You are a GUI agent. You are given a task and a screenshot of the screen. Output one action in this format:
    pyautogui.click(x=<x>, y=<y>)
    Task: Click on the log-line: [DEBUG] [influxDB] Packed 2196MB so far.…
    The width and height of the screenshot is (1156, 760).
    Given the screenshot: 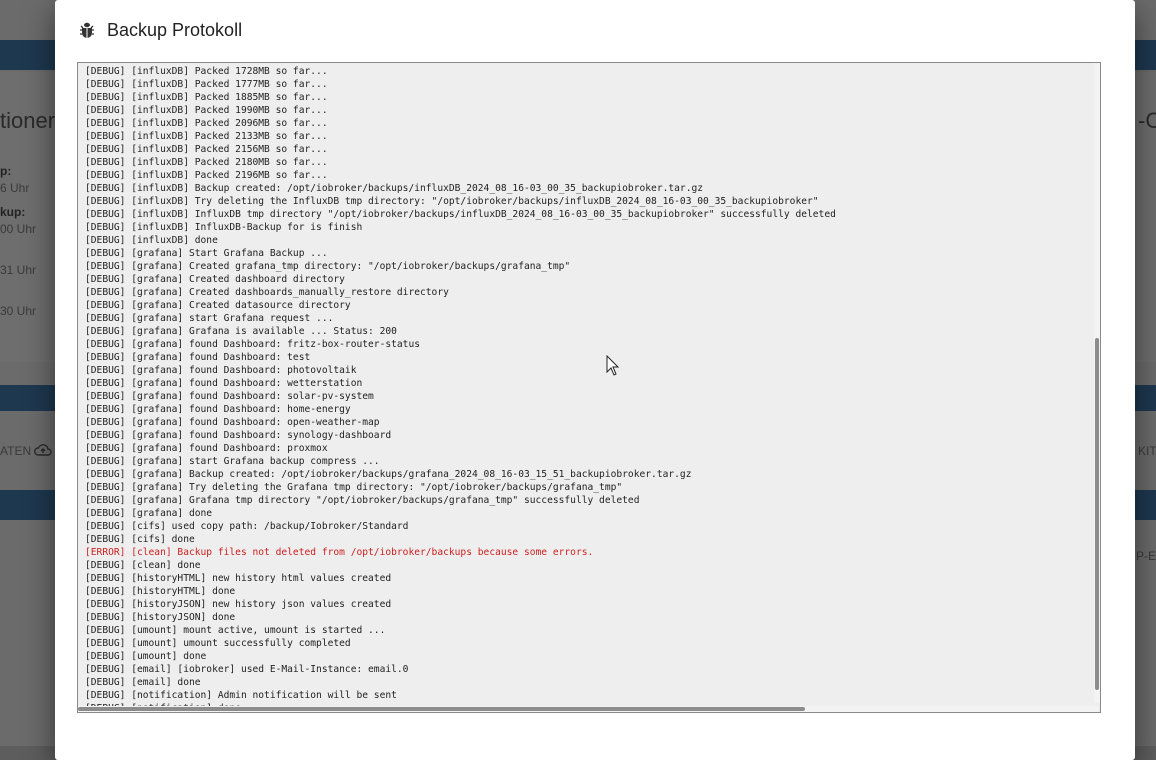 What is the action you would take?
    pyautogui.click(x=206, y=175)
    